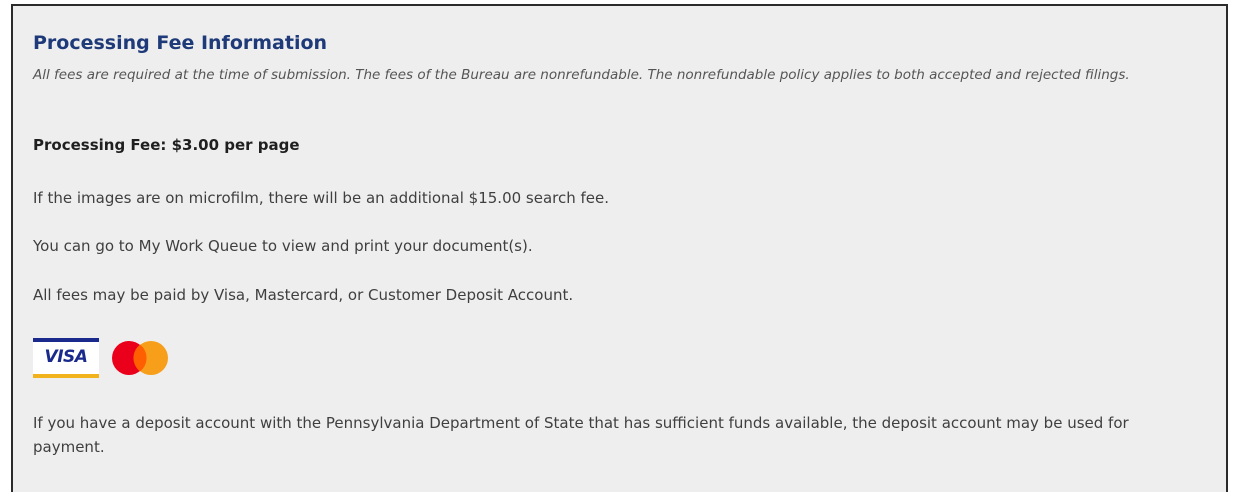 The width and height of the screenshot is (1243, 492). I want to click on processing-fee-label: Processing Fee: $3.00 per page, so click(166, 145).